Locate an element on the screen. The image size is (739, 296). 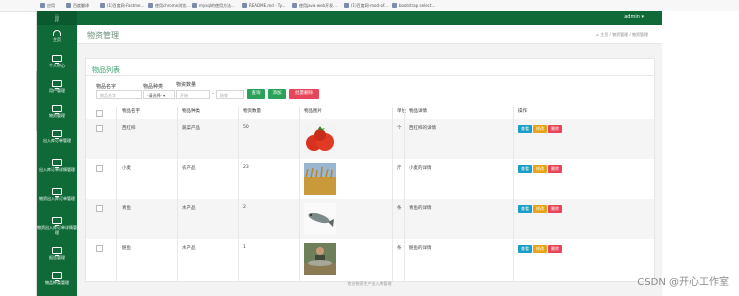
sidebar-item-users: 用户管理 is located at coordinates (57, 89).